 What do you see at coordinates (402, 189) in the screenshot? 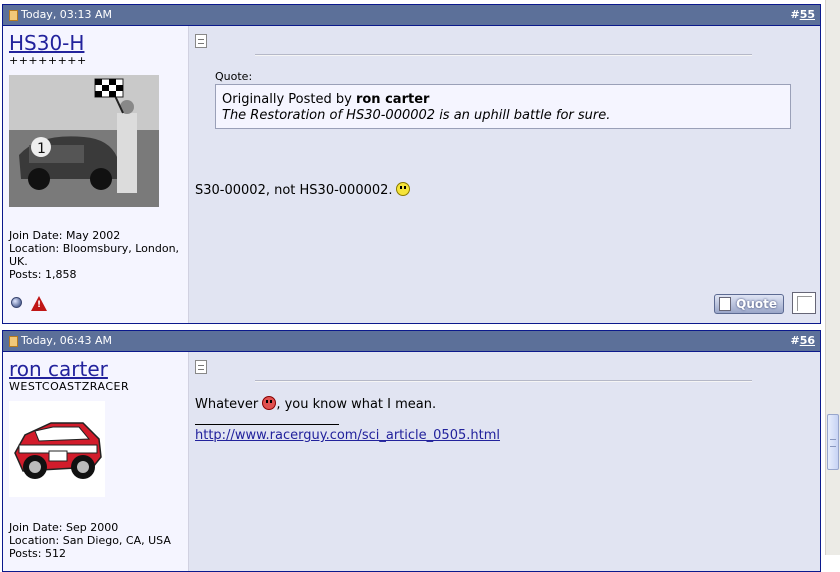
I see `smile-icon` at bounding box center [402, 189].